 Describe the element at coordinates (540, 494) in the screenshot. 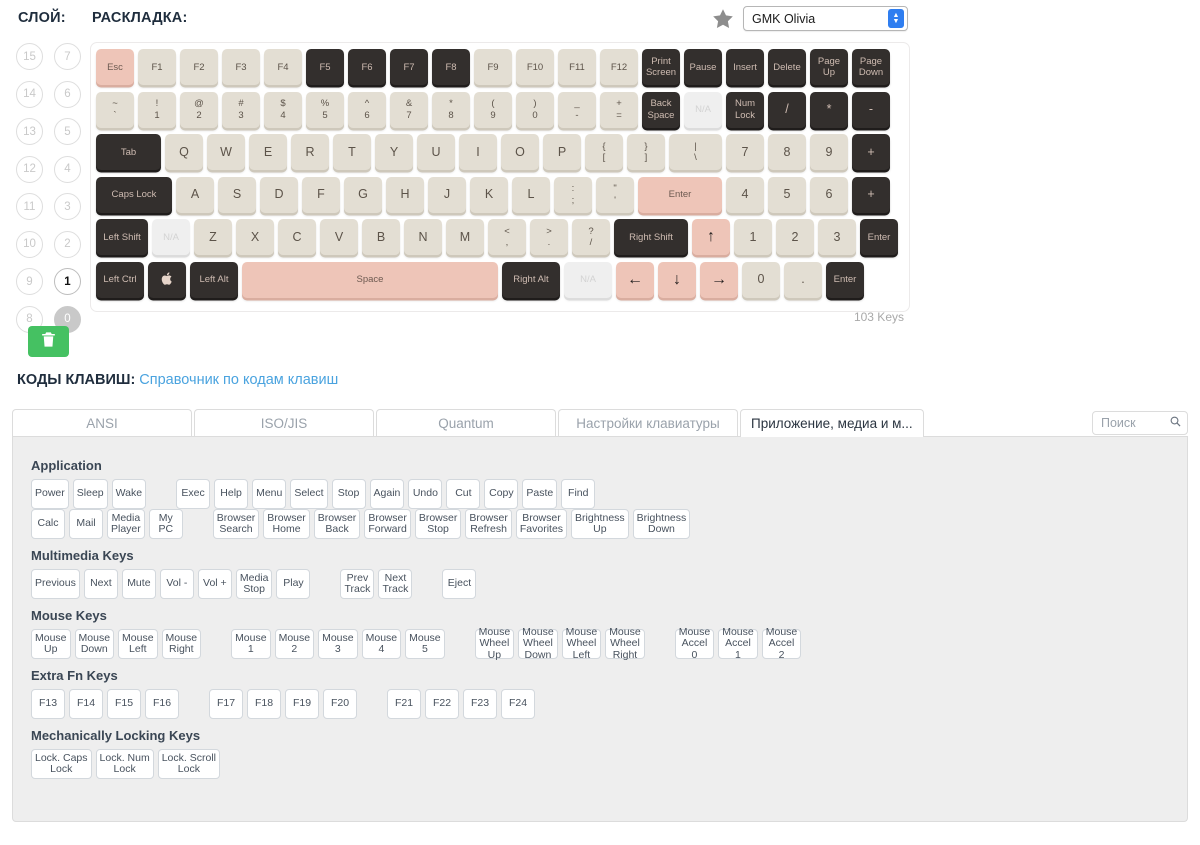

I see `keycode-chip-paste: Paste` at that location.